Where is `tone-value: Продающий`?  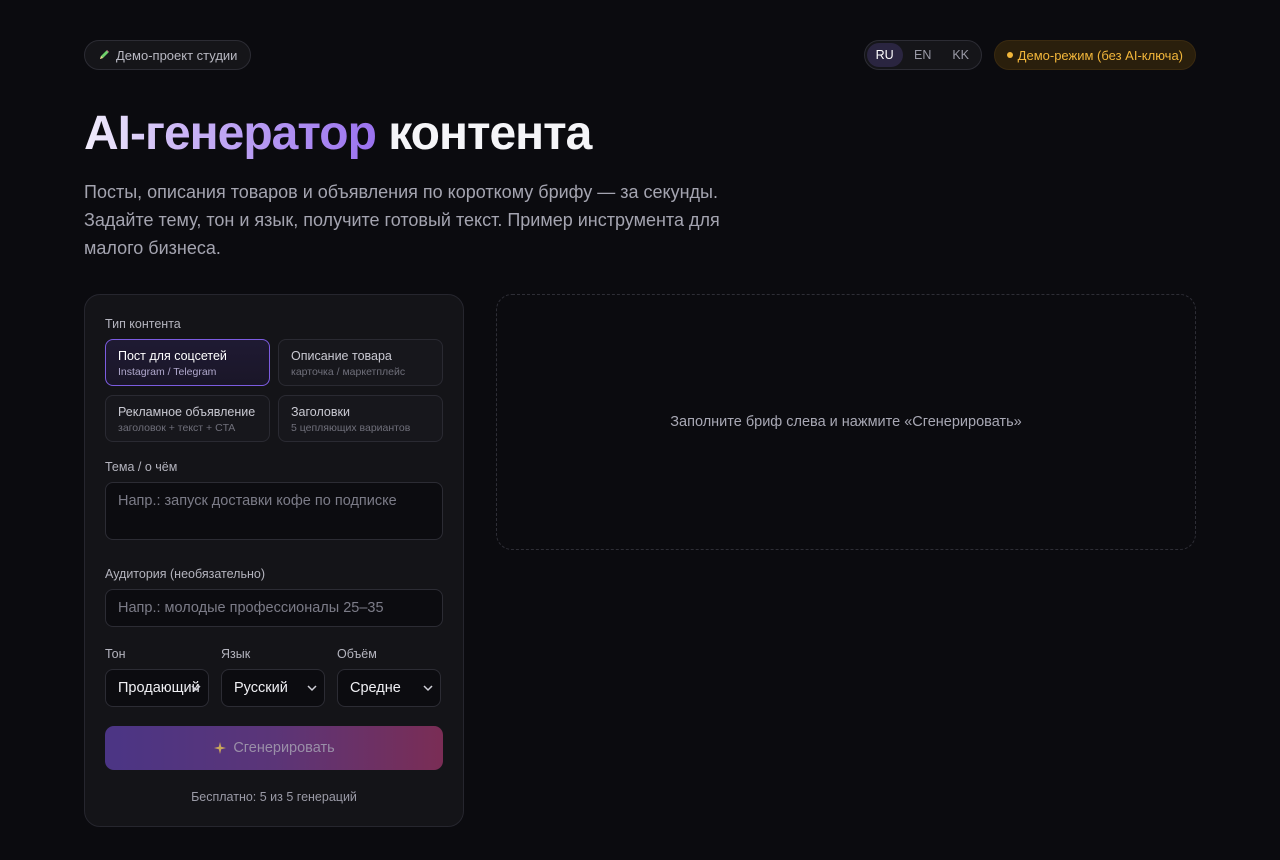 tone-value: Продающий is located at coordinates (159, 688).